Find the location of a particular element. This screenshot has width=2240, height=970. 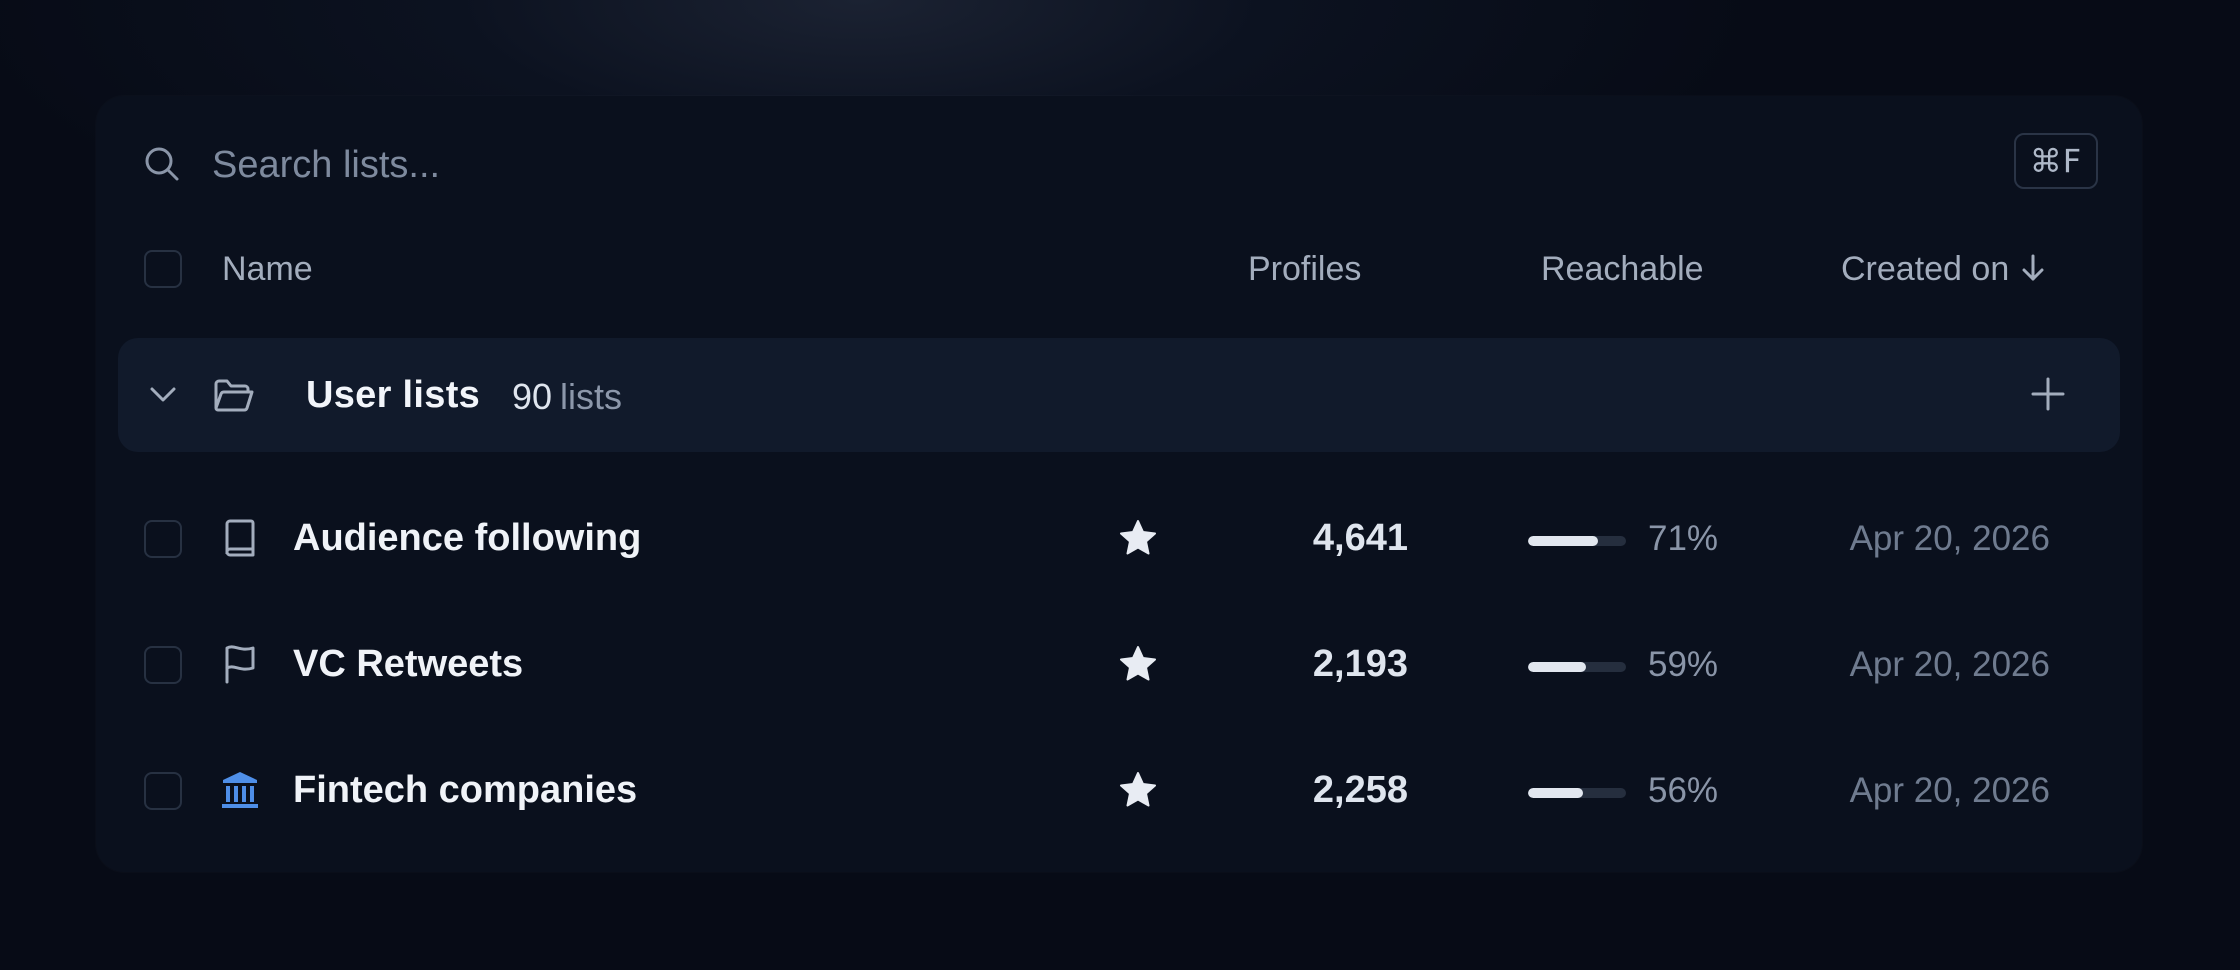

search-input is located at coordinates (1012, 165).